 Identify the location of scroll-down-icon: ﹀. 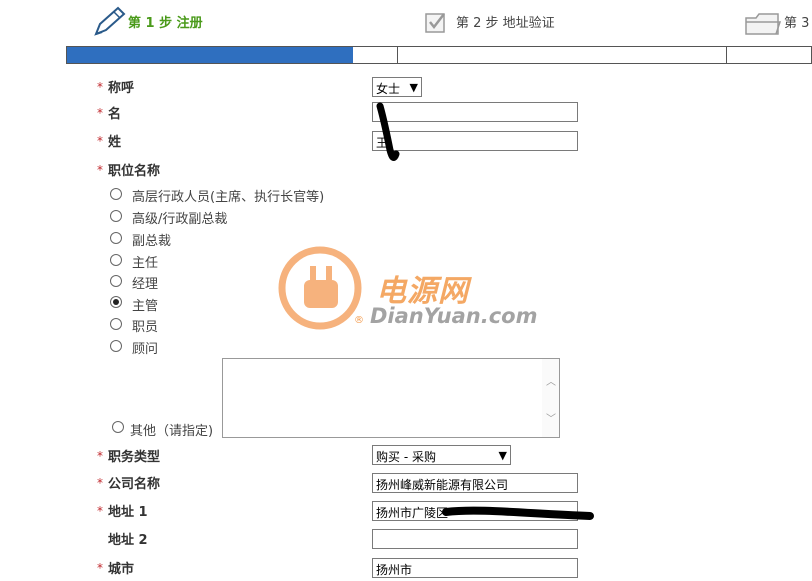
(551, 417).